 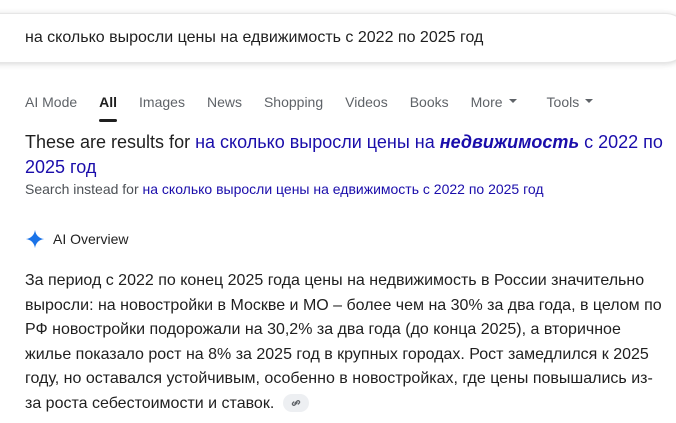 I want to click on tab-shopping: Shopping, so click(x=293, y=102).